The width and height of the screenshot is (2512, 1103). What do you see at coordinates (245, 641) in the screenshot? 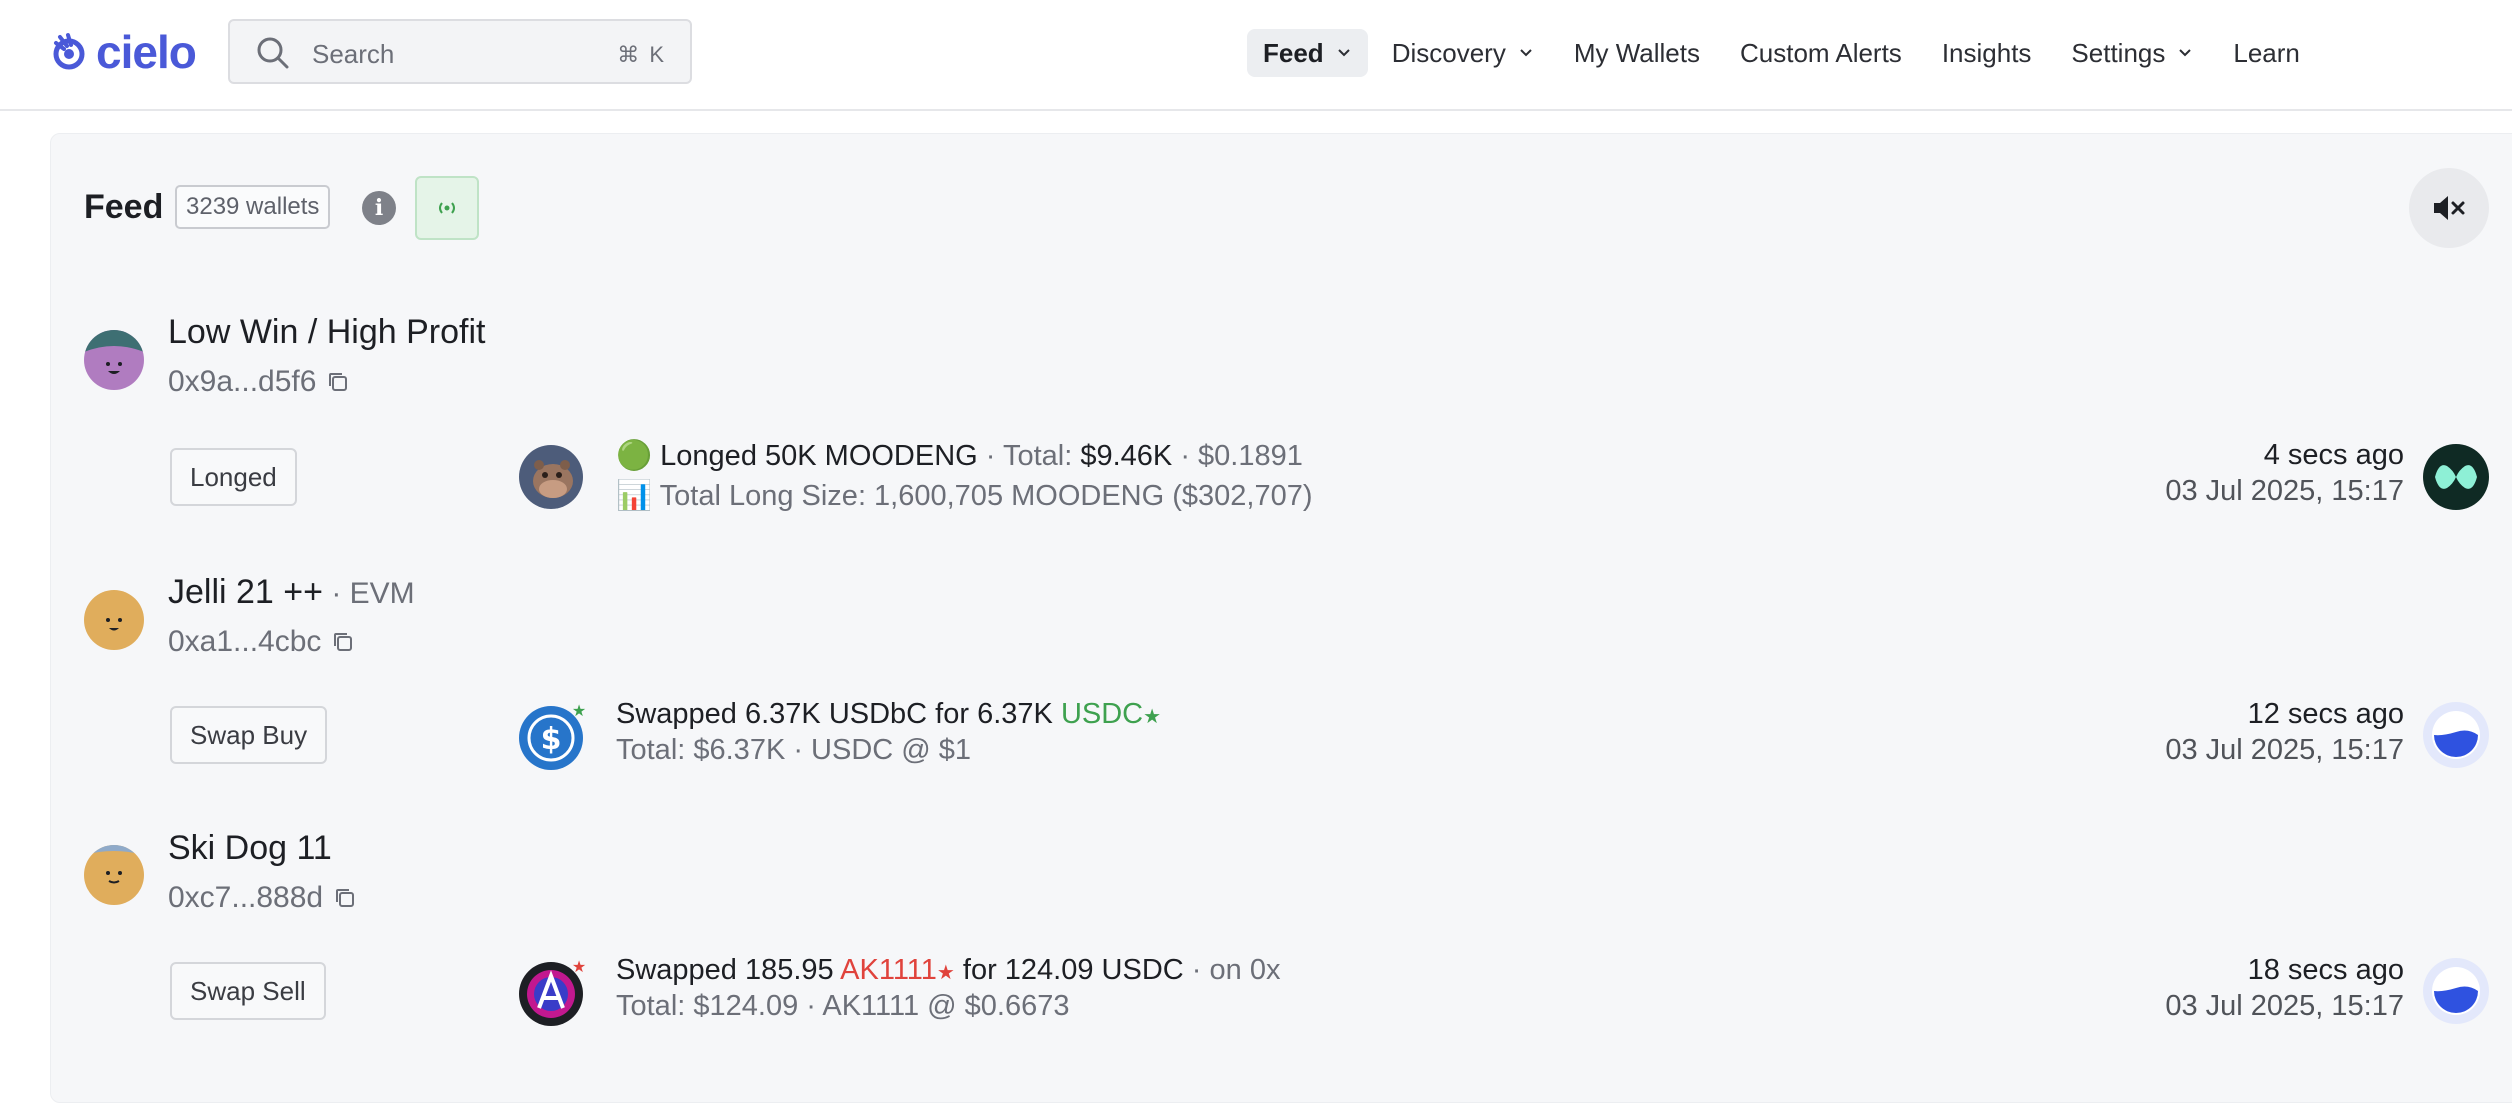
I see `wallet-address-text: 0xa1...4cbc` at bounding box center [245, 641].